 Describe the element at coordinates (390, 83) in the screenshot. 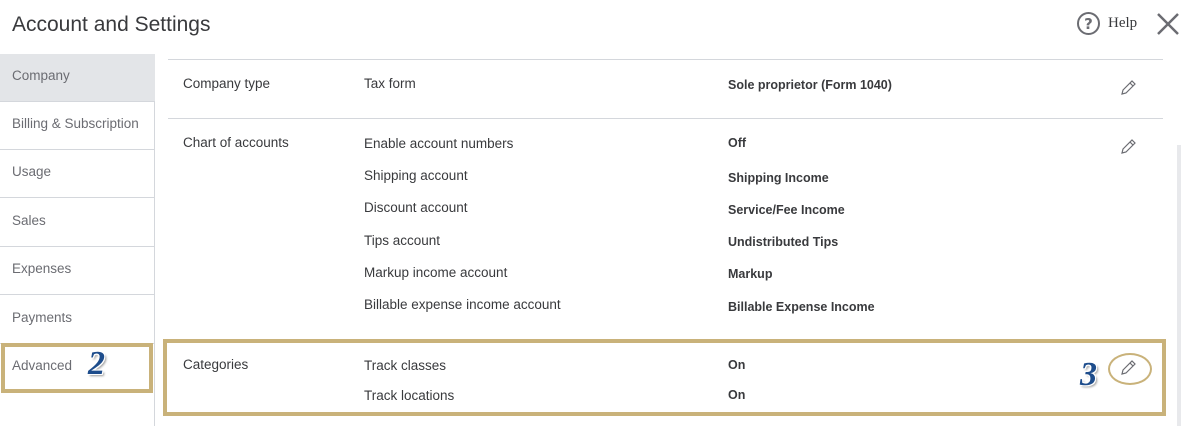

I see `row-label: Tax form` at that location.